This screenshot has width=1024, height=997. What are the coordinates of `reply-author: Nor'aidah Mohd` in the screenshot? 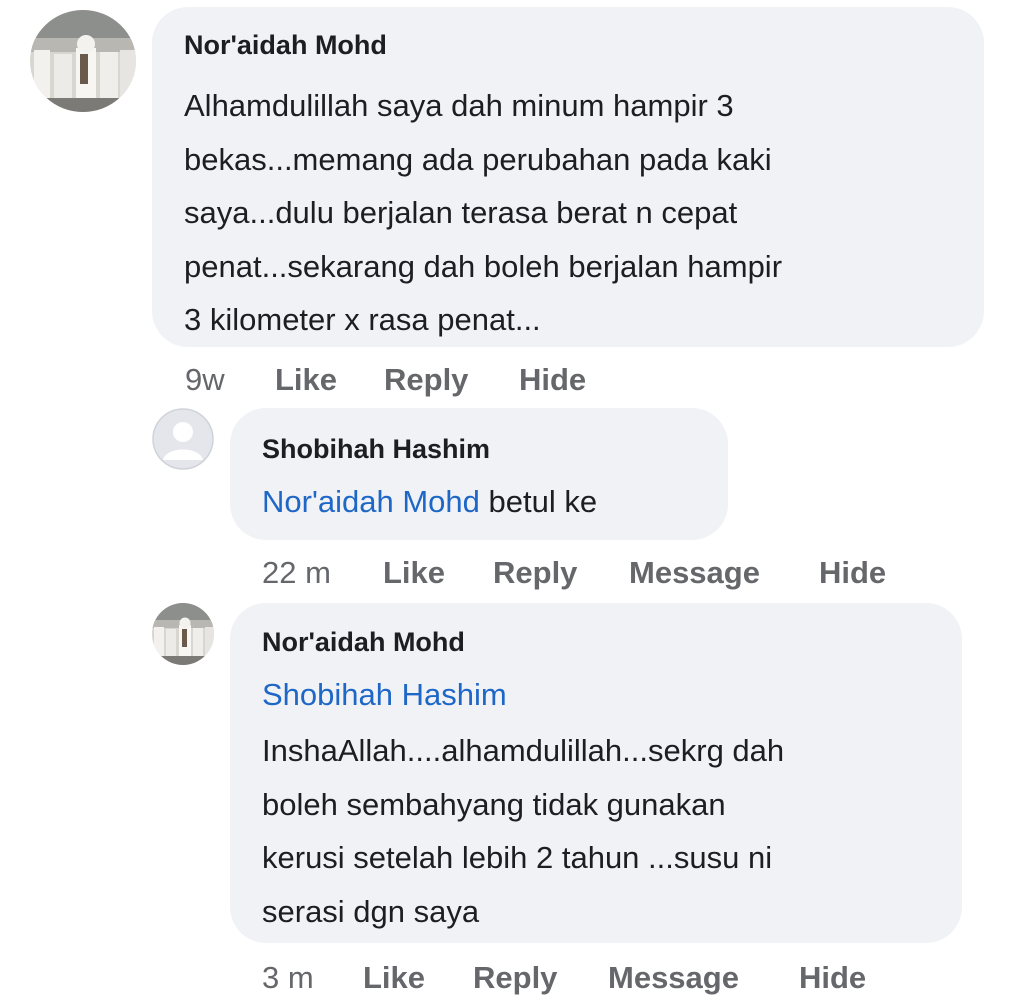 It's located at (363, 642).